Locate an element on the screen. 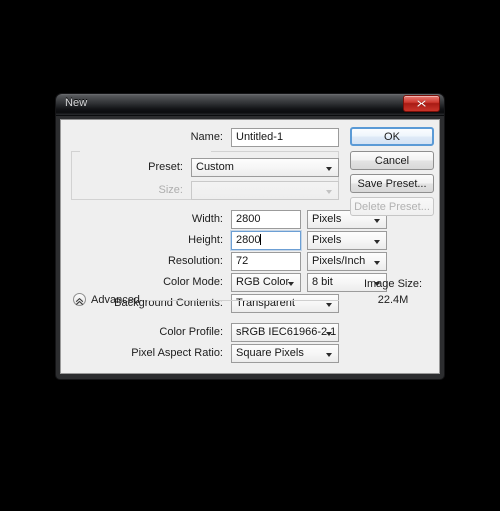  height-label: Height: is located at coordinates (205, 240).